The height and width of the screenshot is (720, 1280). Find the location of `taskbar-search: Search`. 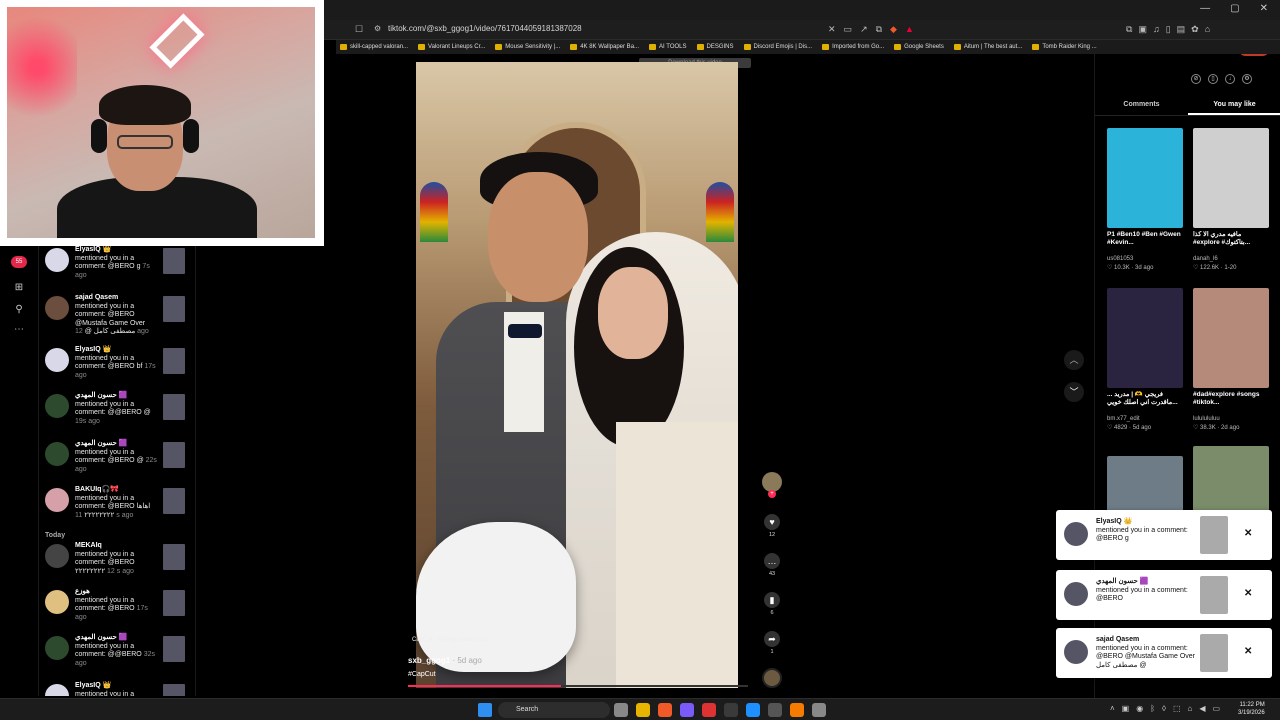

taskbar-search: Search is located at coordinates (554, 710).